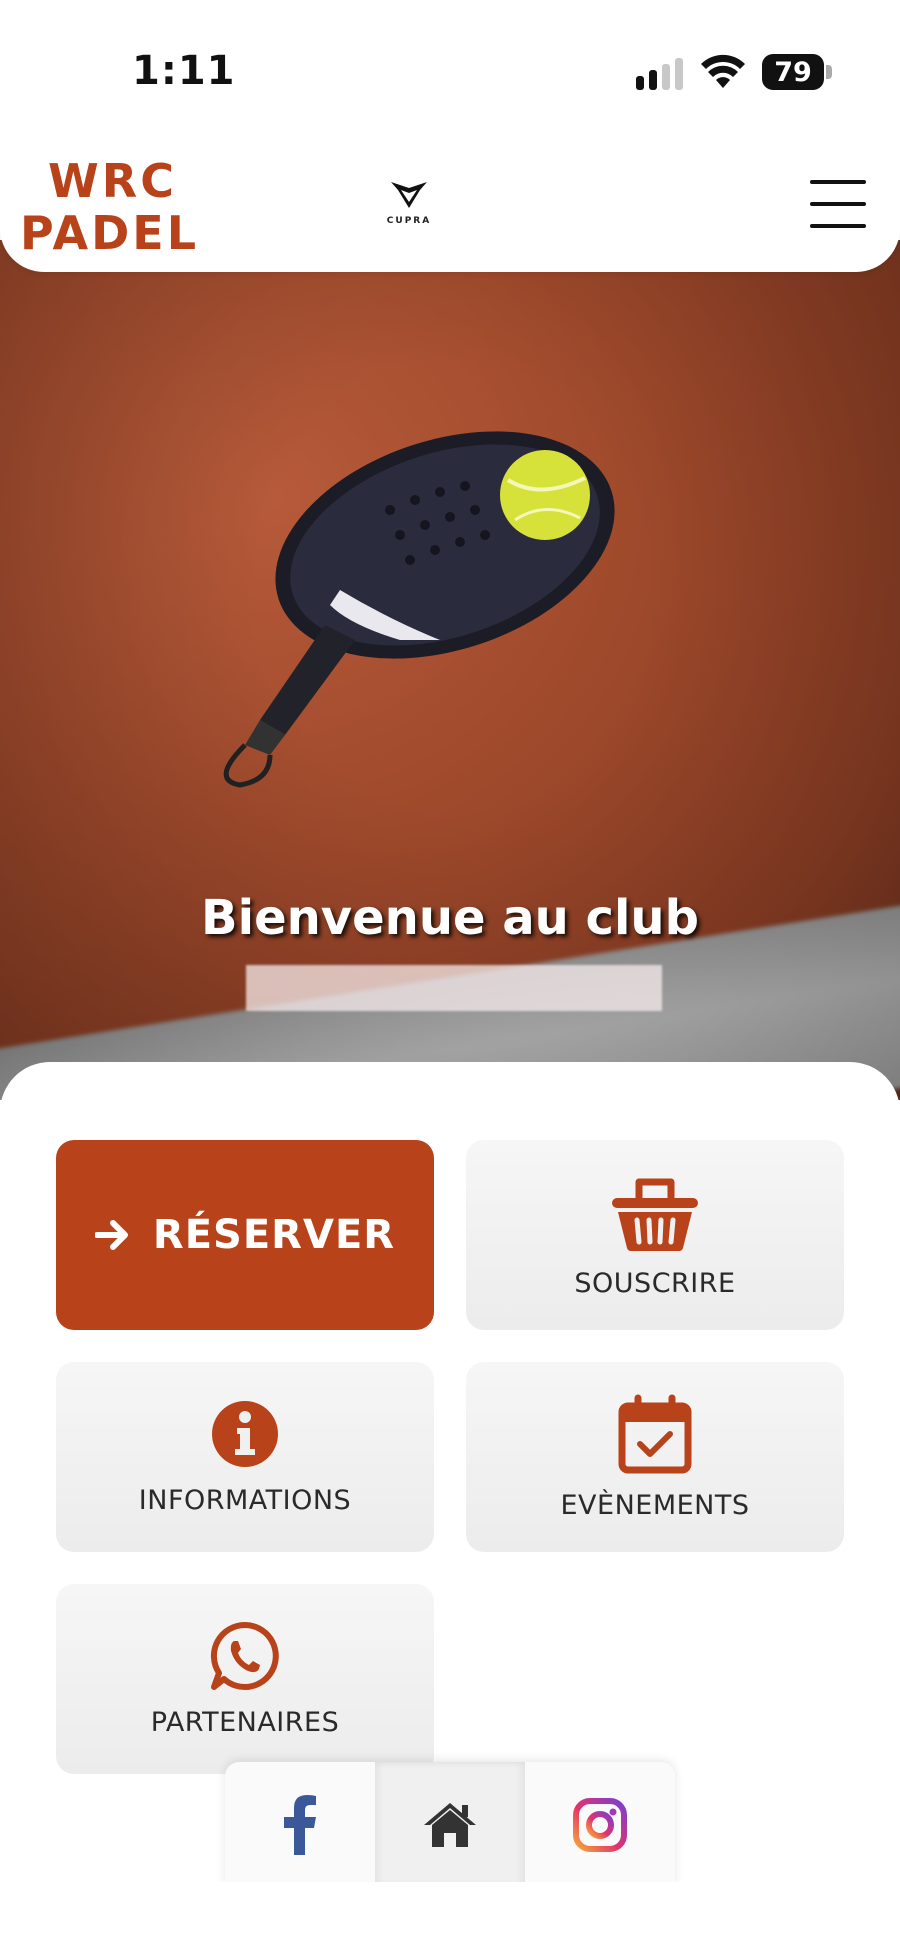 The image size is (900, 1957). What do you see at coordinates (245, 1433) in the screenshot?
I see `info-icon` at bounding box center [245, 1433].